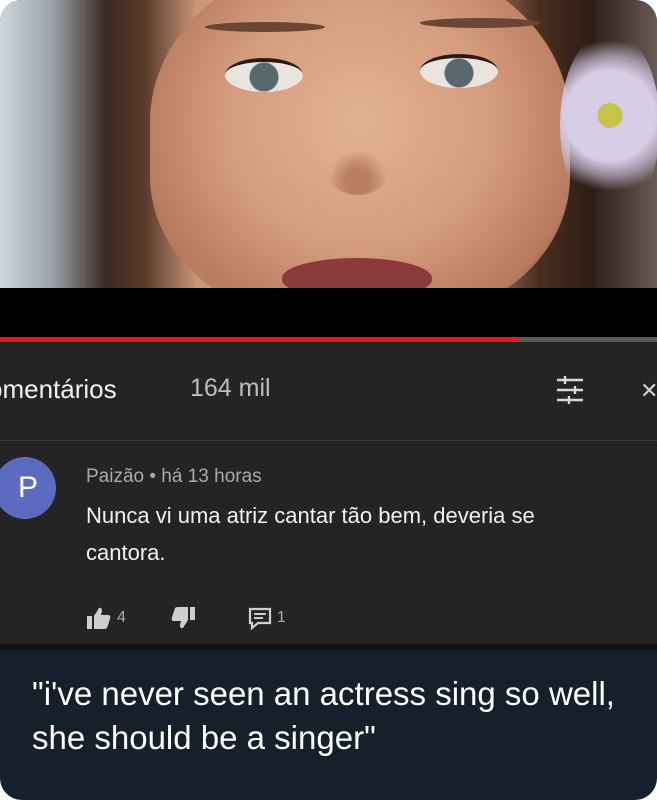 The height and width of the screenshot is (800, 657). I want to click on avatar: P, so click(28, 488).